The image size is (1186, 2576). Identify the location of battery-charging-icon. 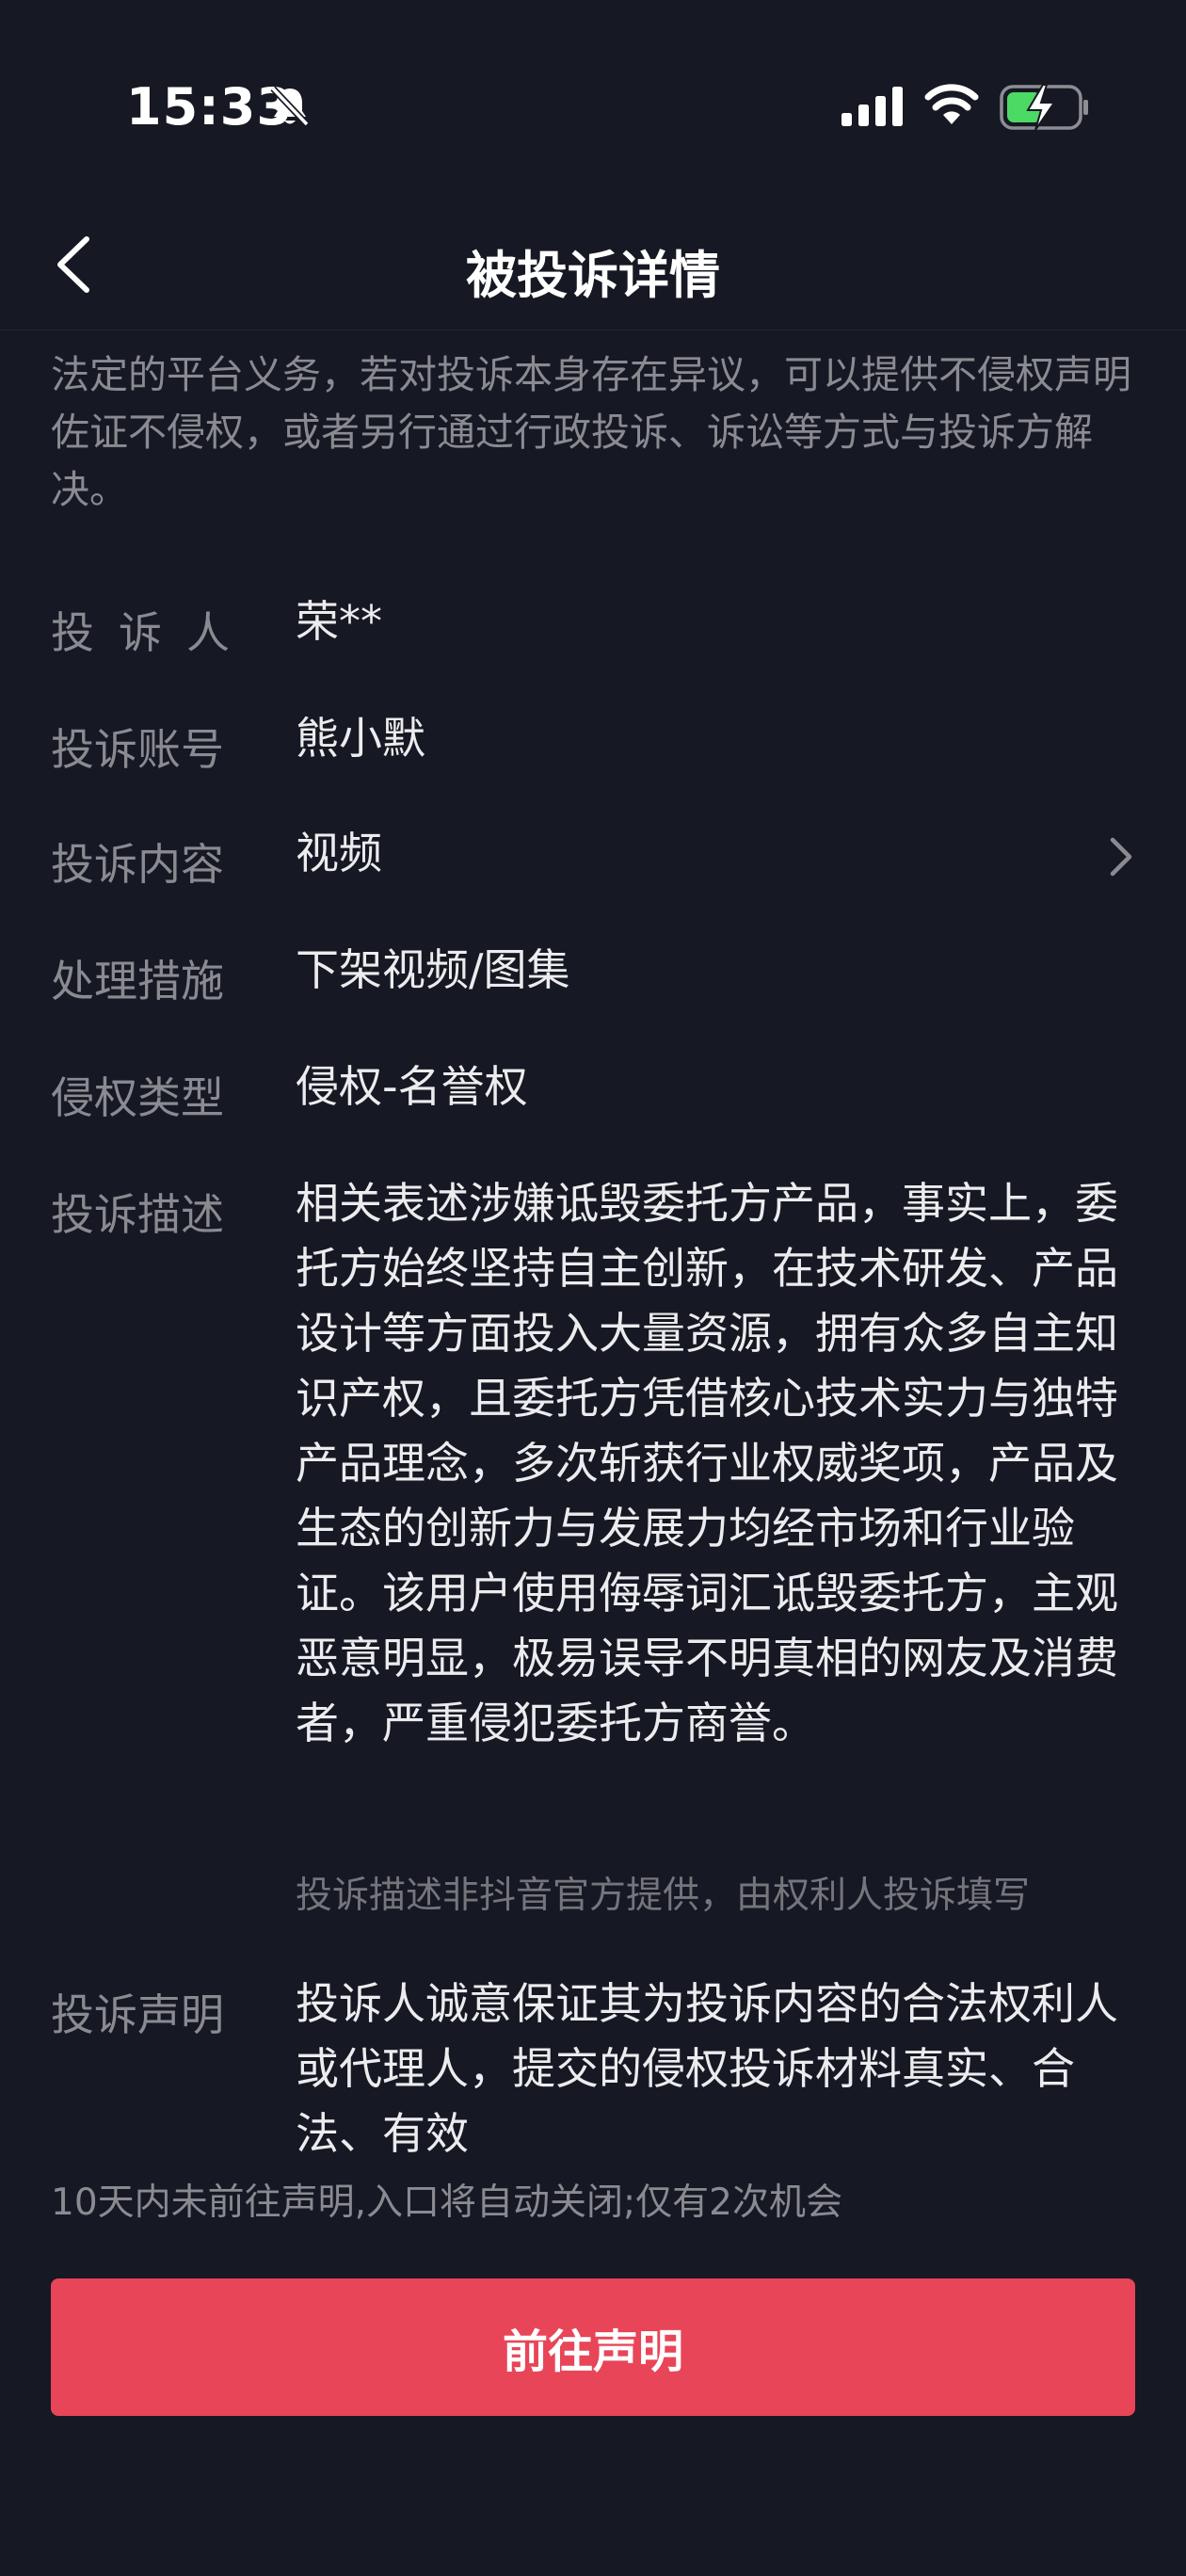
(1044, 107).